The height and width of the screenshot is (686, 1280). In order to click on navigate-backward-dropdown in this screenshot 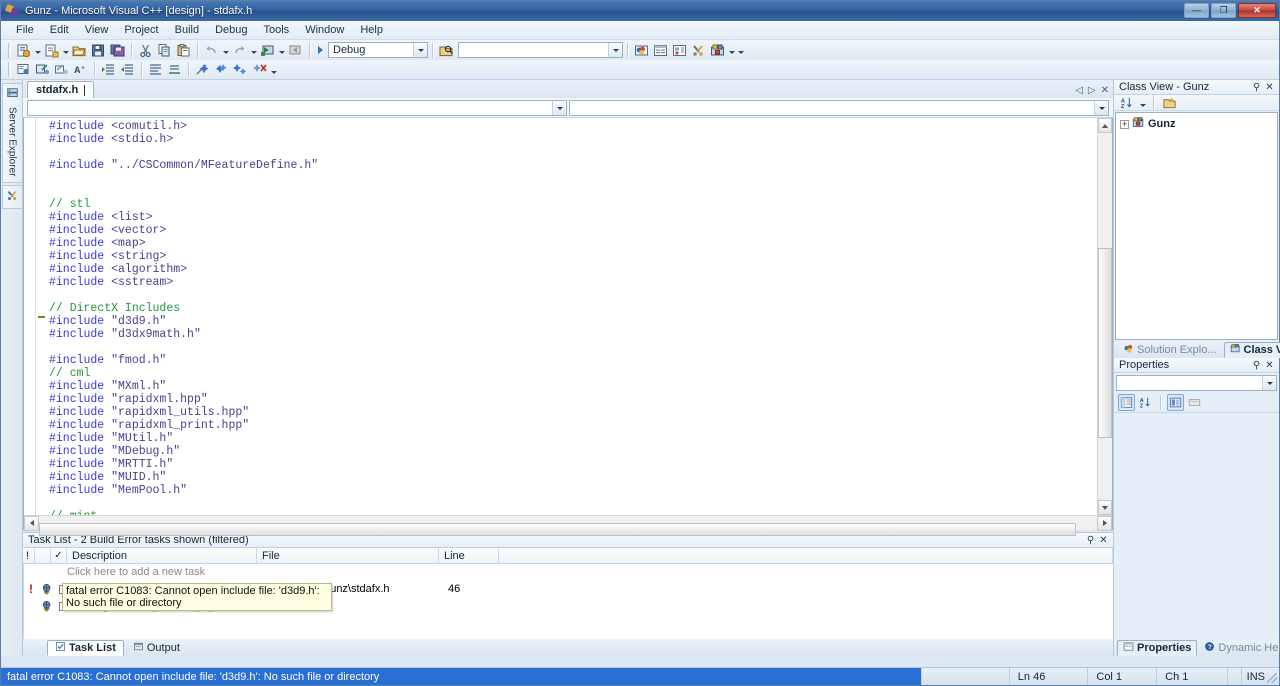, I will do `click(281, 50)`.